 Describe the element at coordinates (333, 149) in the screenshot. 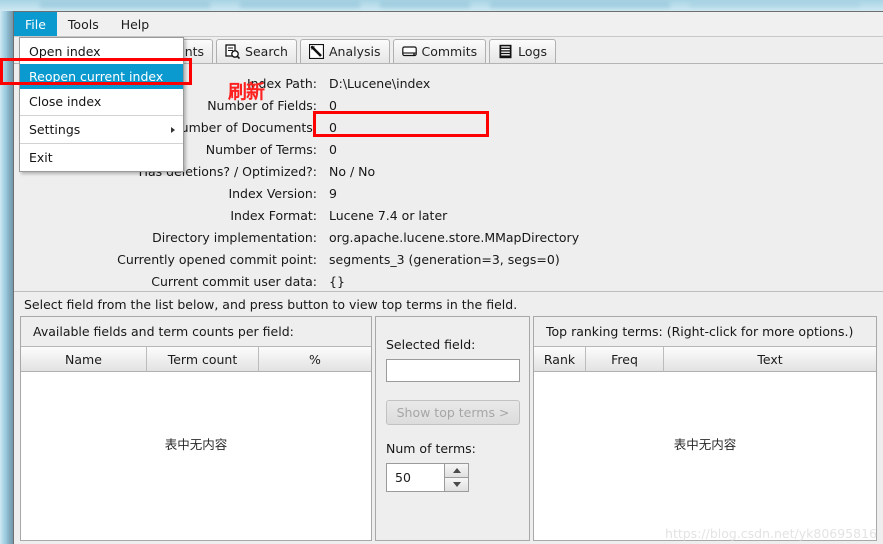

I see `info-value-number-of-terms: 0` at that location.